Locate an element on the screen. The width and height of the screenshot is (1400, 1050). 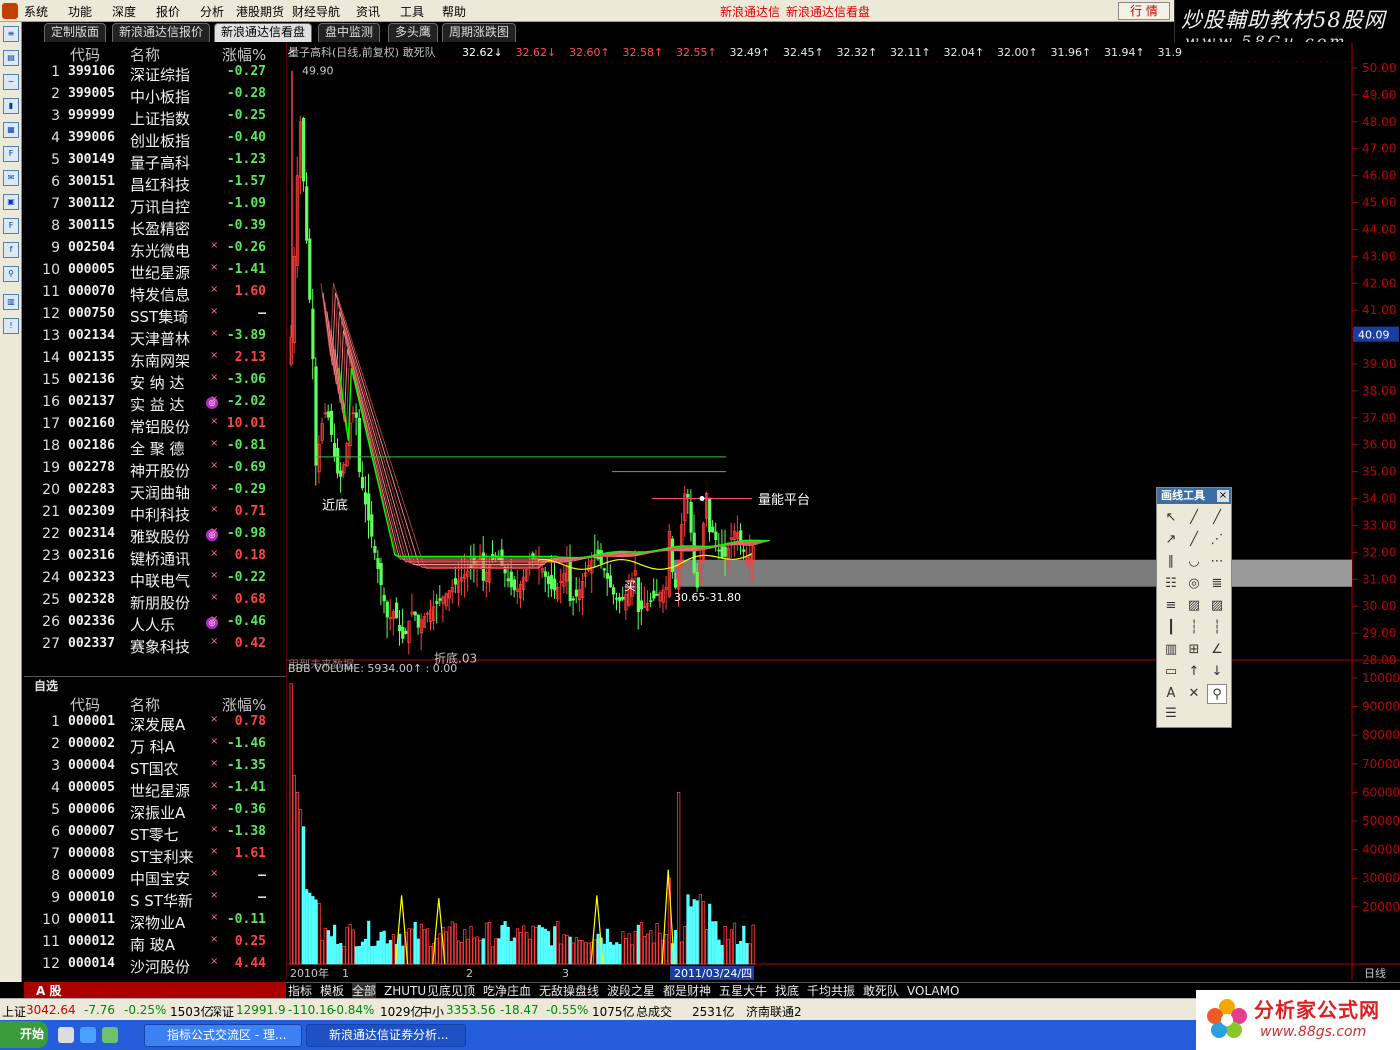
header-pct-watch: 涨幅% is located at coordinates (244, 704).